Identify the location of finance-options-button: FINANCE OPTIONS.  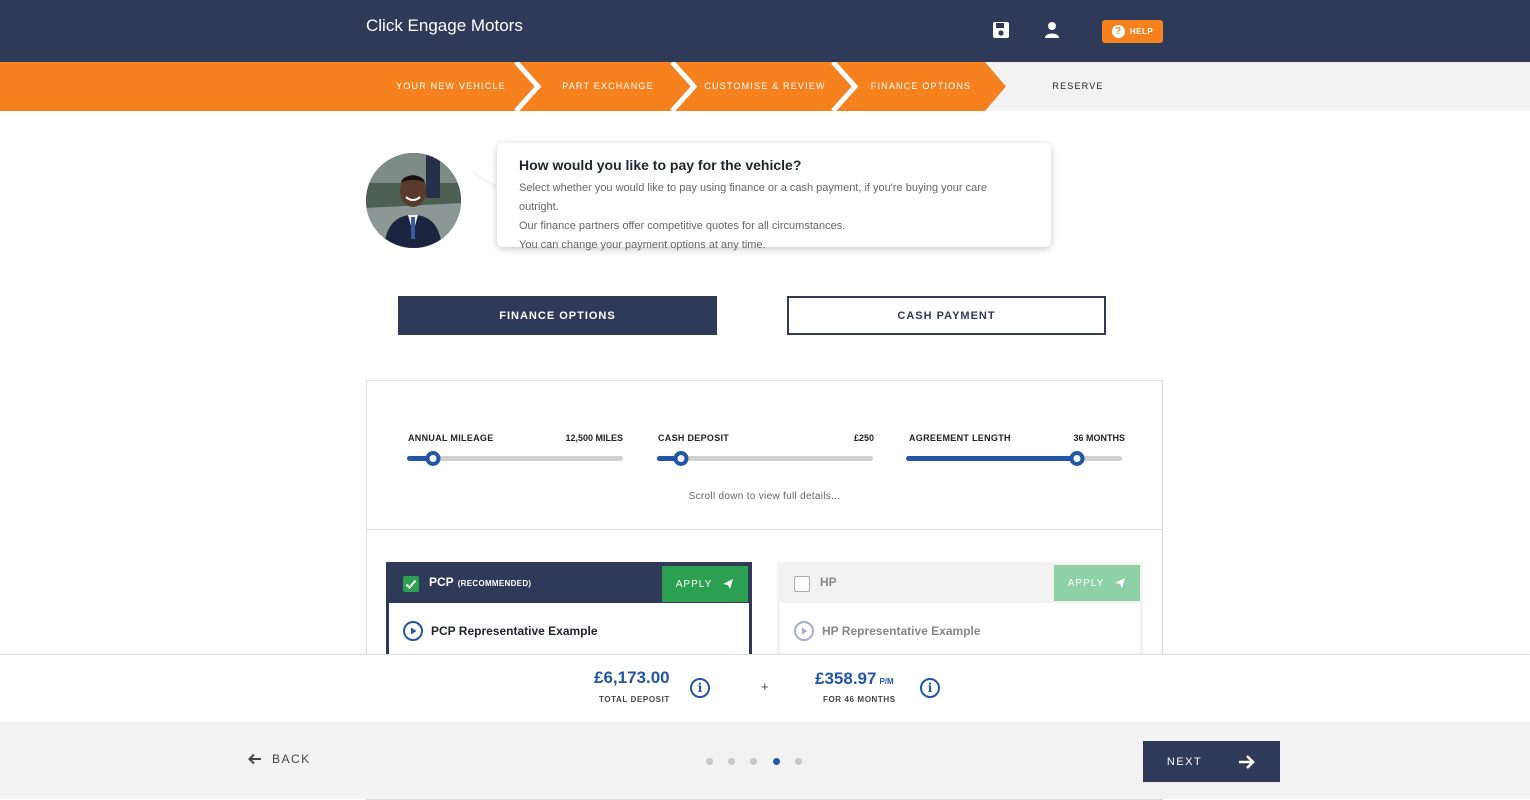
(557, 315).